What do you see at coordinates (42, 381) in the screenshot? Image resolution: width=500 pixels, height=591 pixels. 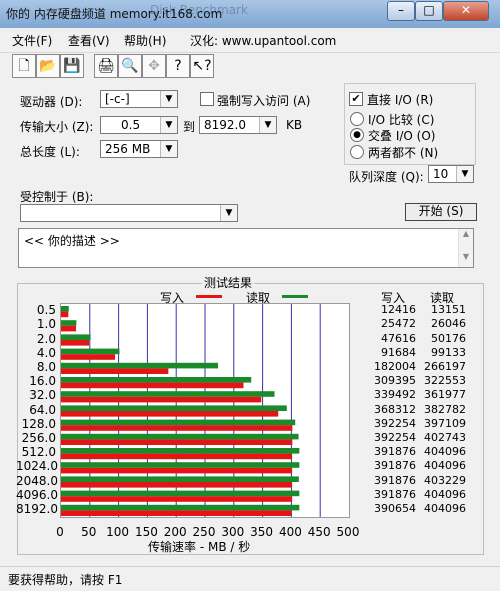 I see `y-tick-label: 16.0` at bounding box center [42, 381].